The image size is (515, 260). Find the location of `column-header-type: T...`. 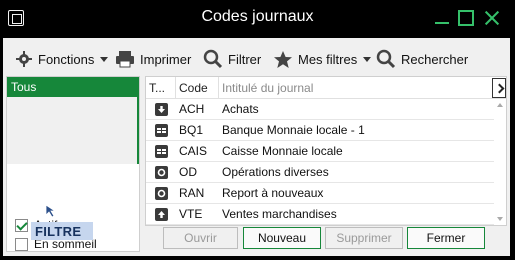

column-header-type: T... is located at coordinates (161, 88).